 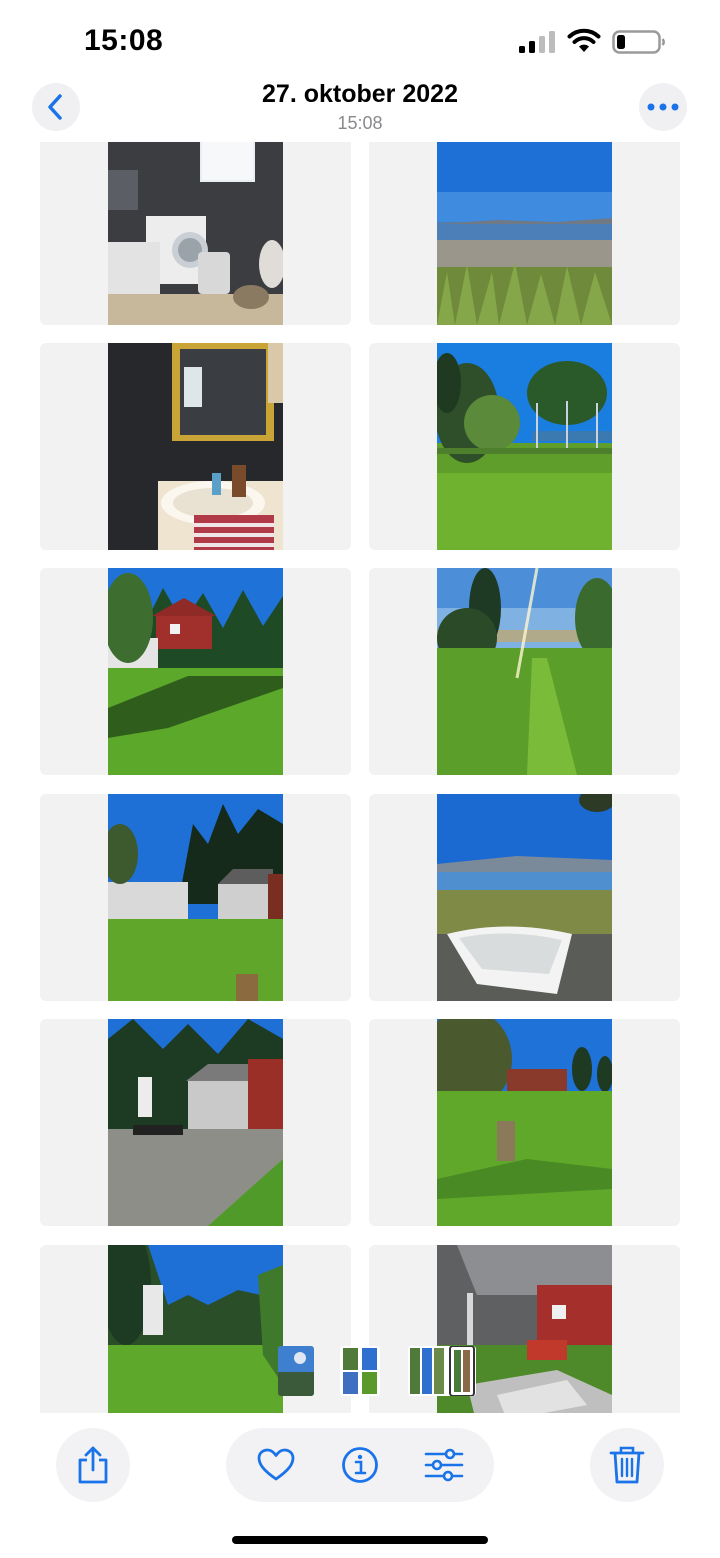 What do you see at coordinates (360, 94) in the screenshot?
I see `page-title: 27. oktober 2022` at bounding box center [360, 94].